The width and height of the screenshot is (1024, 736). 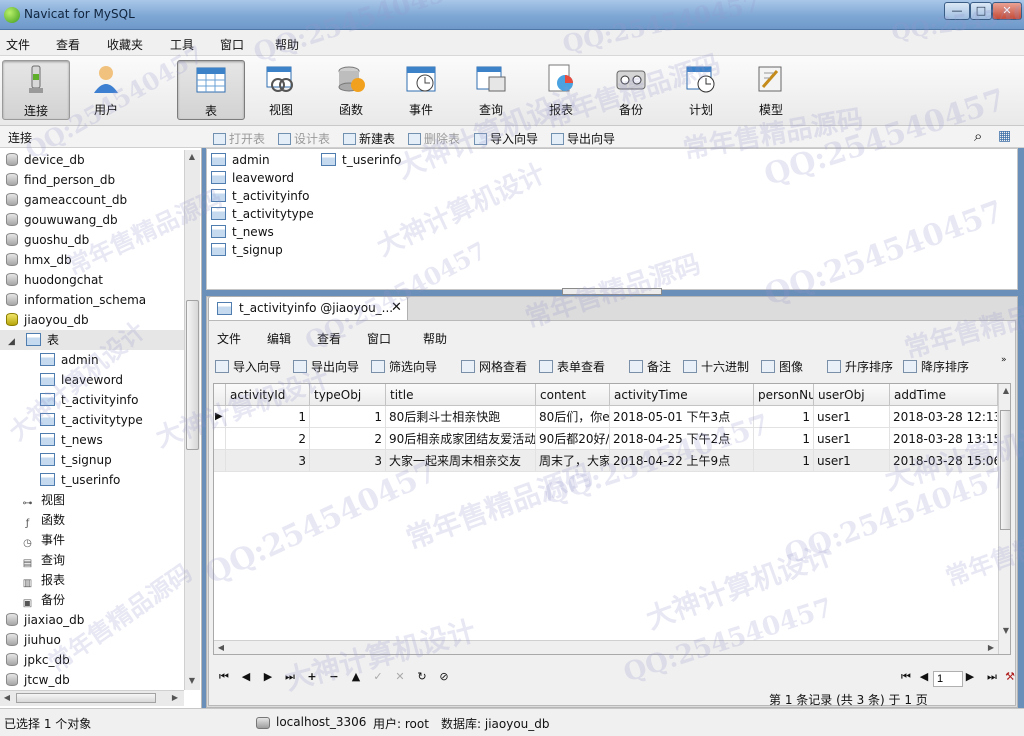 What do you see at coordinates (192, 375) in the screenshot?
I see `scrollbar-thumb` at bounding box center [192, 375].